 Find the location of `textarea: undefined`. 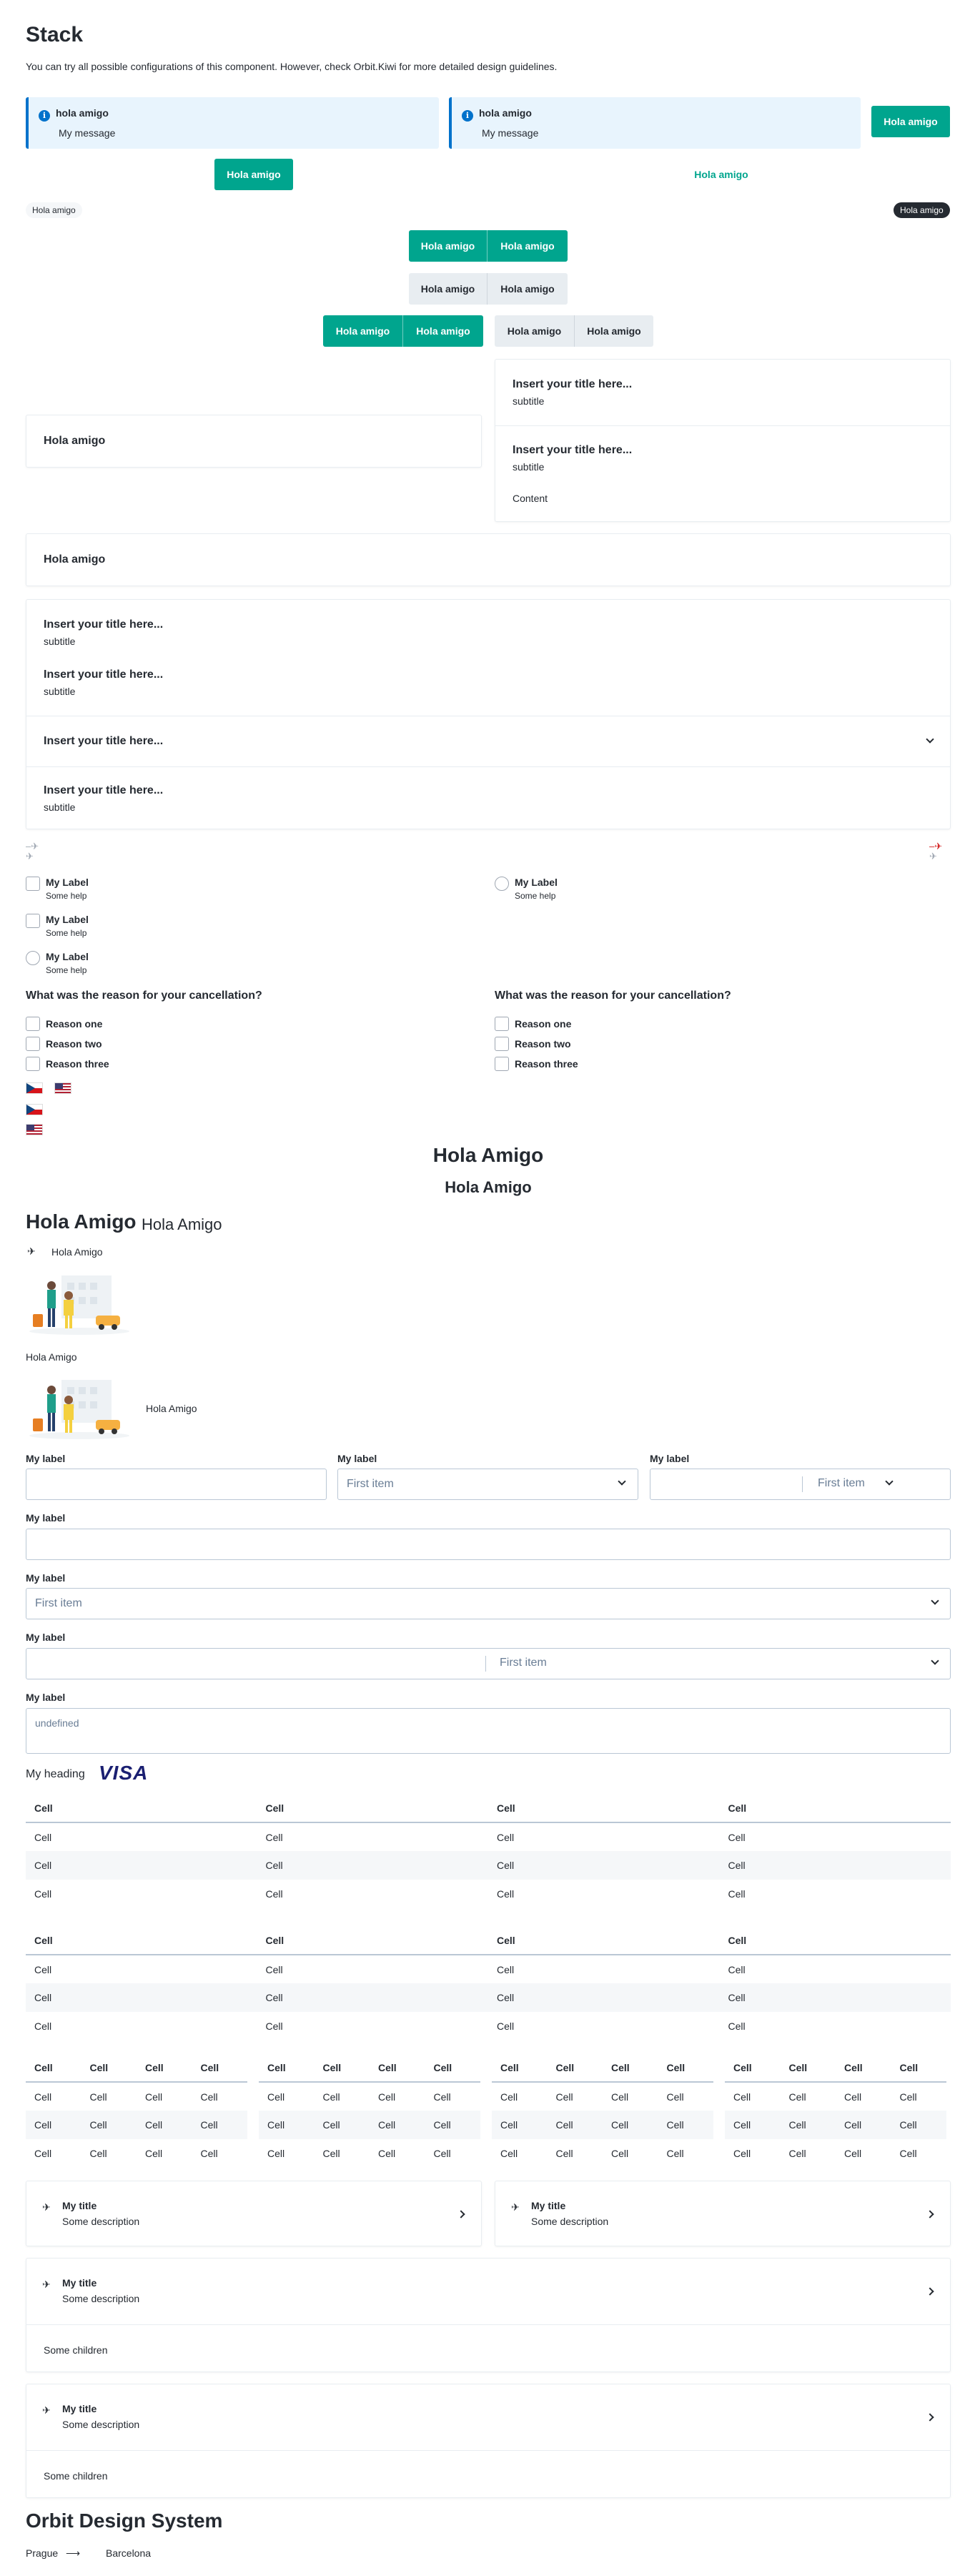

textarea: undefined is located at coordinates (489, 1731).